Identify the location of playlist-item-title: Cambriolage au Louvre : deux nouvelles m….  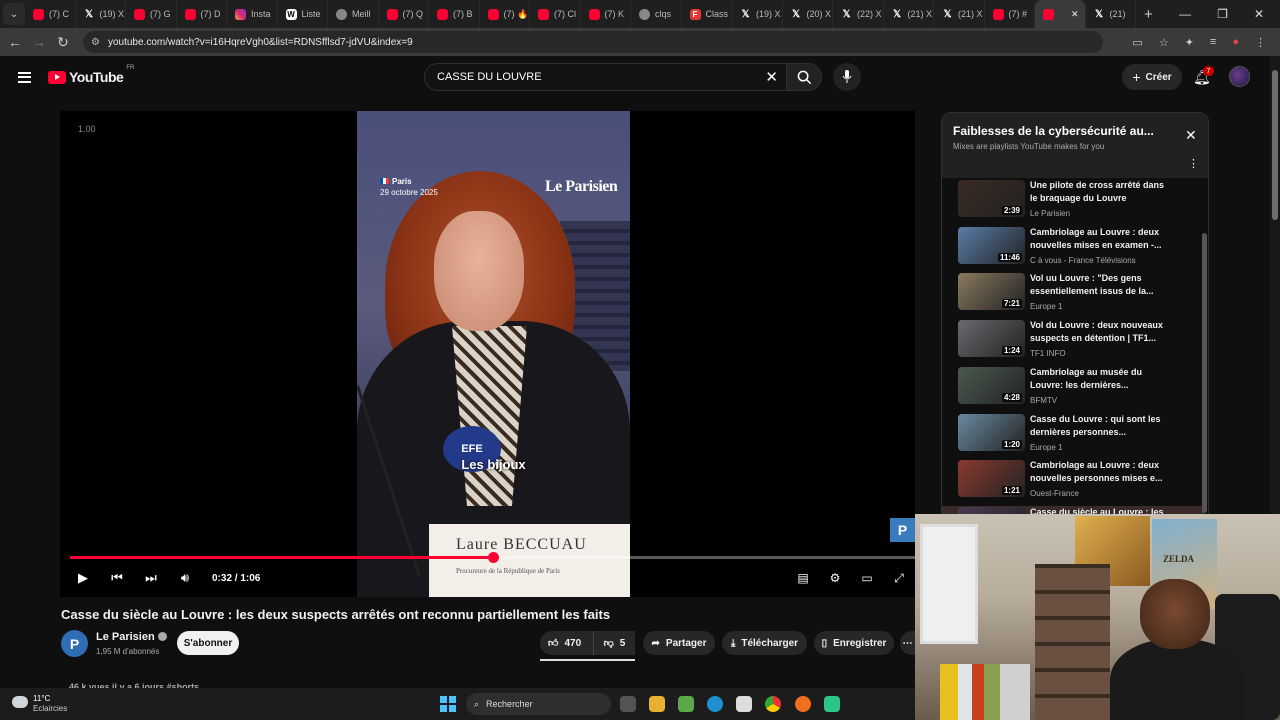
(1100, 239).